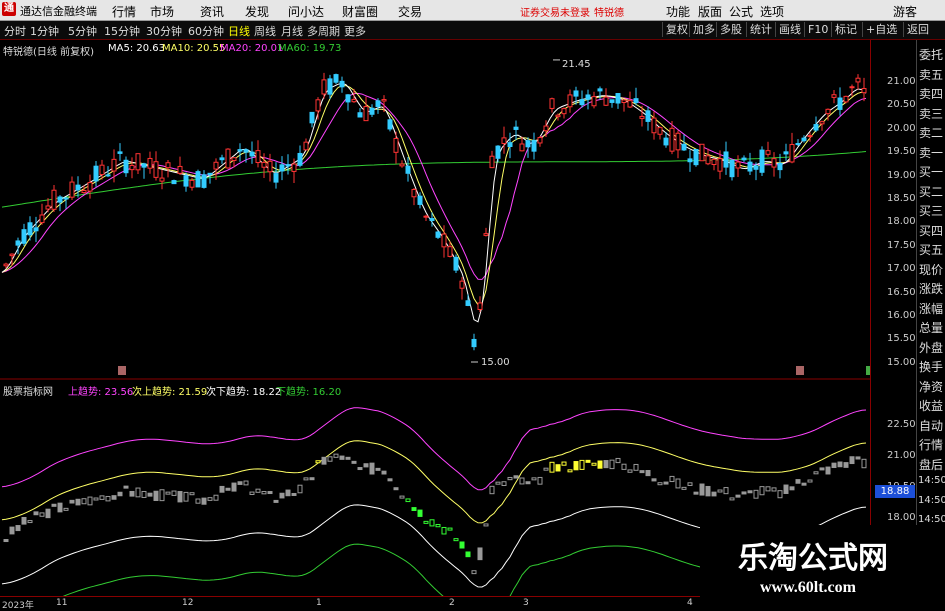 This screenshot has width=945, height=611. What do you see at coordinates (355, 31) in the screenshot?
I see `tf-more: 更多` at bounding box center [355, 31].